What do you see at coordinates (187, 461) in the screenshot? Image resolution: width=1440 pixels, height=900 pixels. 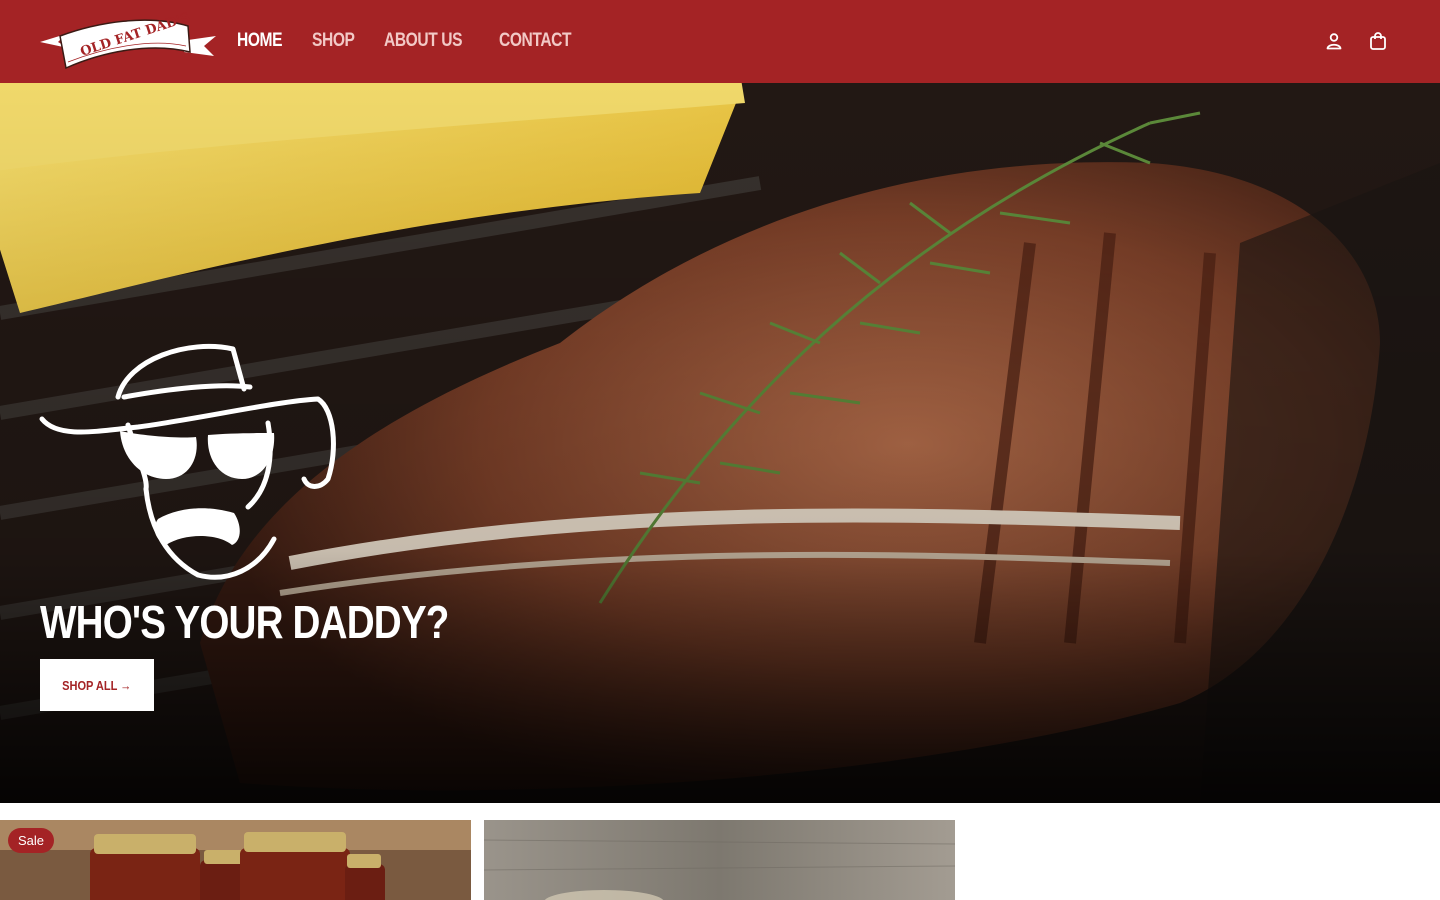 I see `dad-mascot-illustration` at bounding box center [187, 461].